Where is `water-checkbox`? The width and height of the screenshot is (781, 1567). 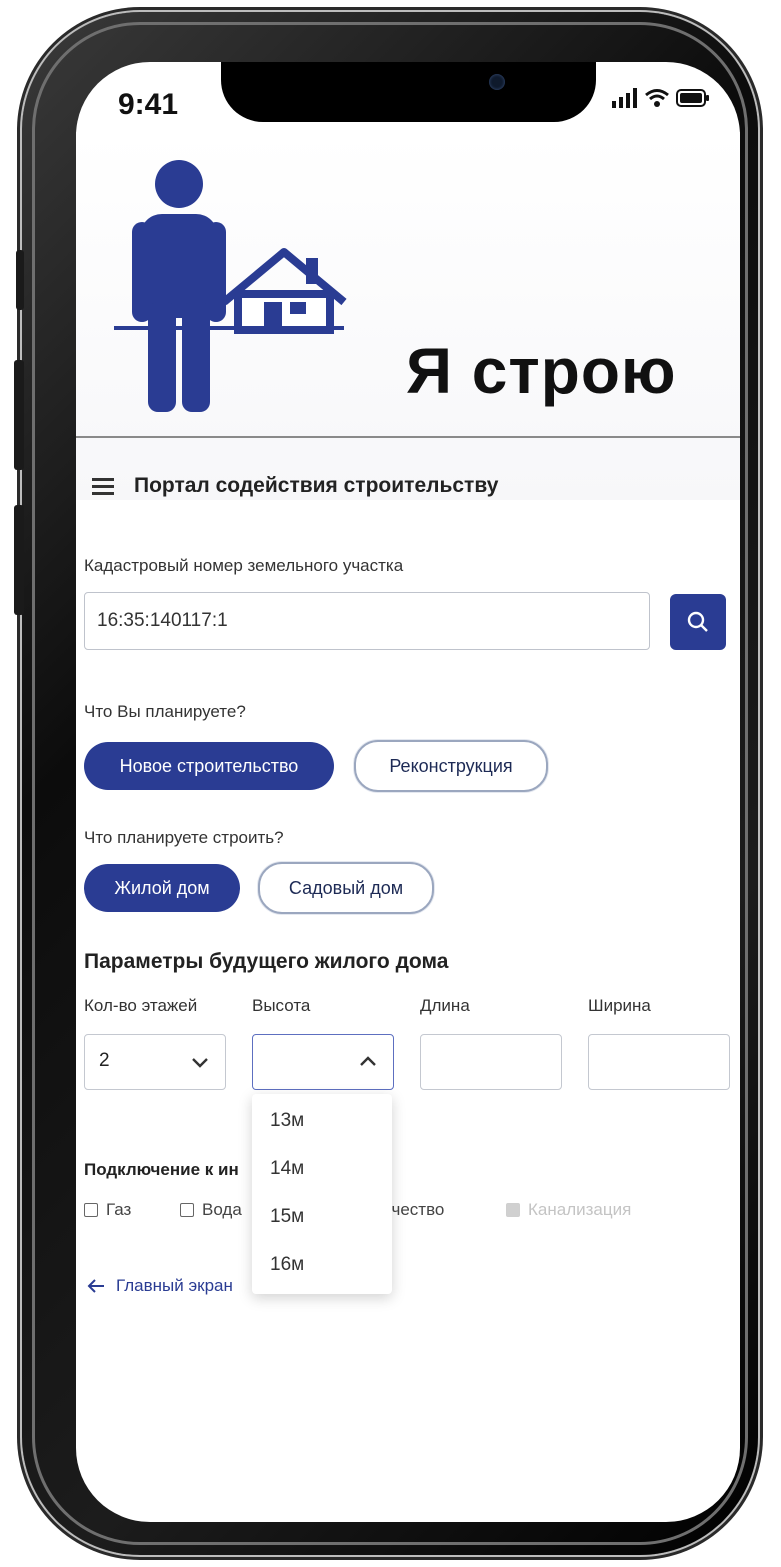
water-checkbox is located at coordinates (187, 1210).